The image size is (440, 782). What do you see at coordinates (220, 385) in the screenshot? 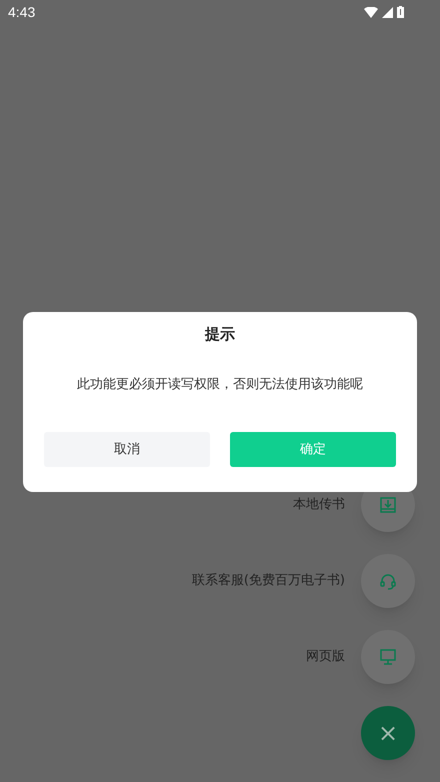
I see `dialog-message: 此功能更必须开读写权限，否则无法使用该功能呢` at bounding box center [220, 385].